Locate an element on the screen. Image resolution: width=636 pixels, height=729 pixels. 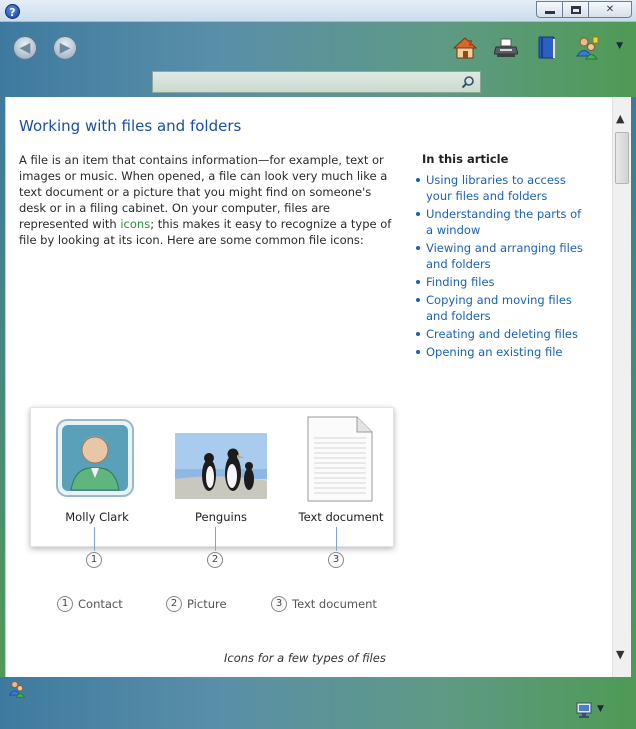
search-box is located at coordinates (316, 82).